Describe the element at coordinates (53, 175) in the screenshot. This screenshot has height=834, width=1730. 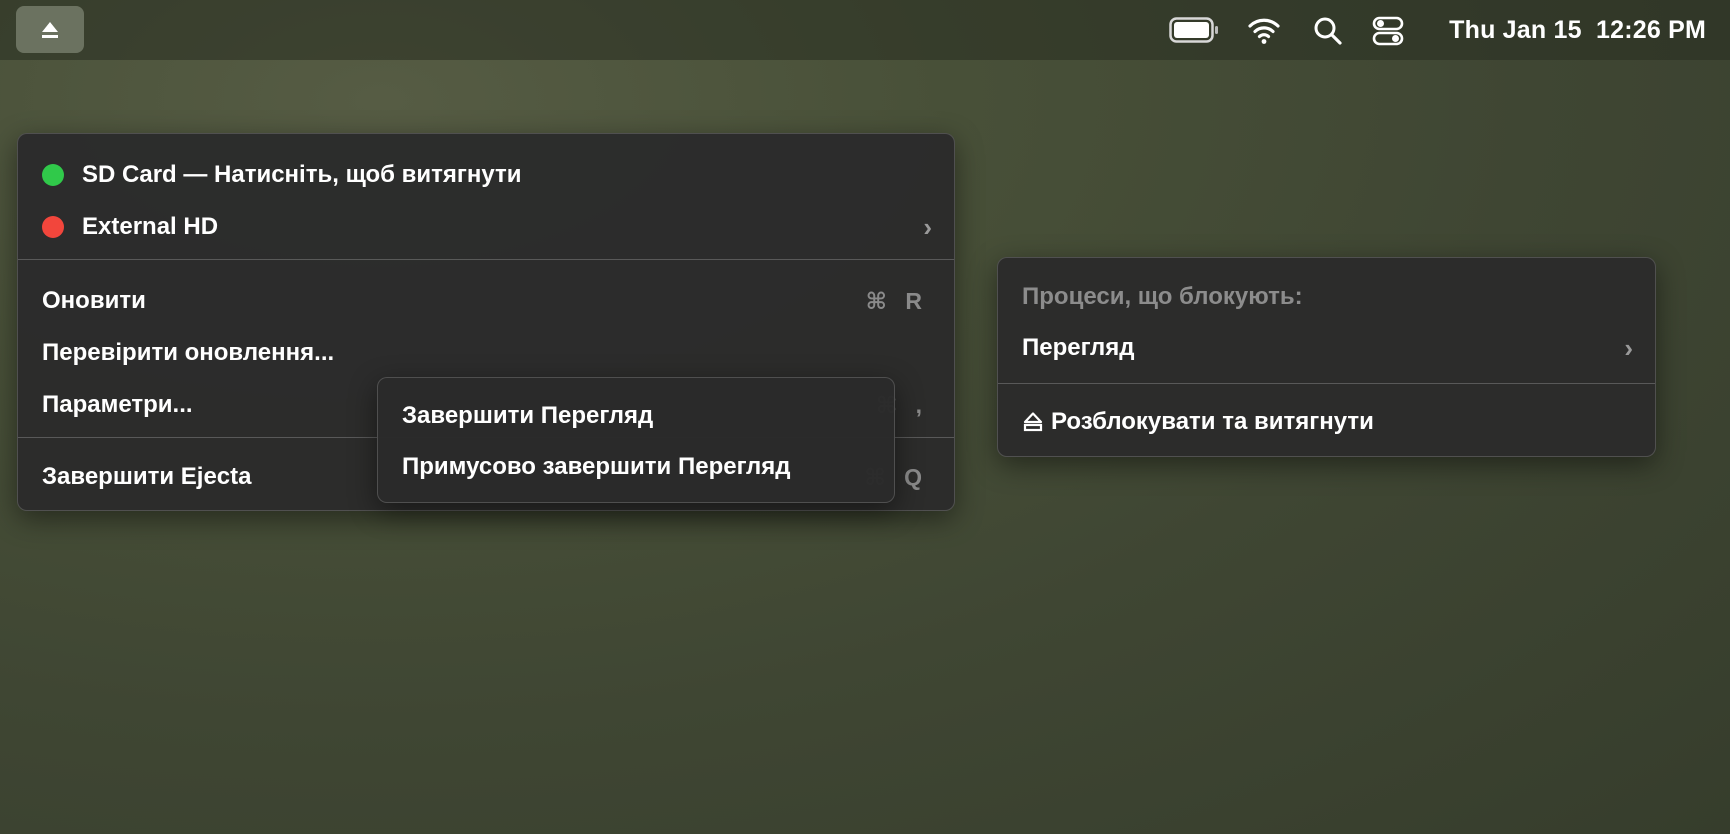
I see `mounted-status-icon` at that location.